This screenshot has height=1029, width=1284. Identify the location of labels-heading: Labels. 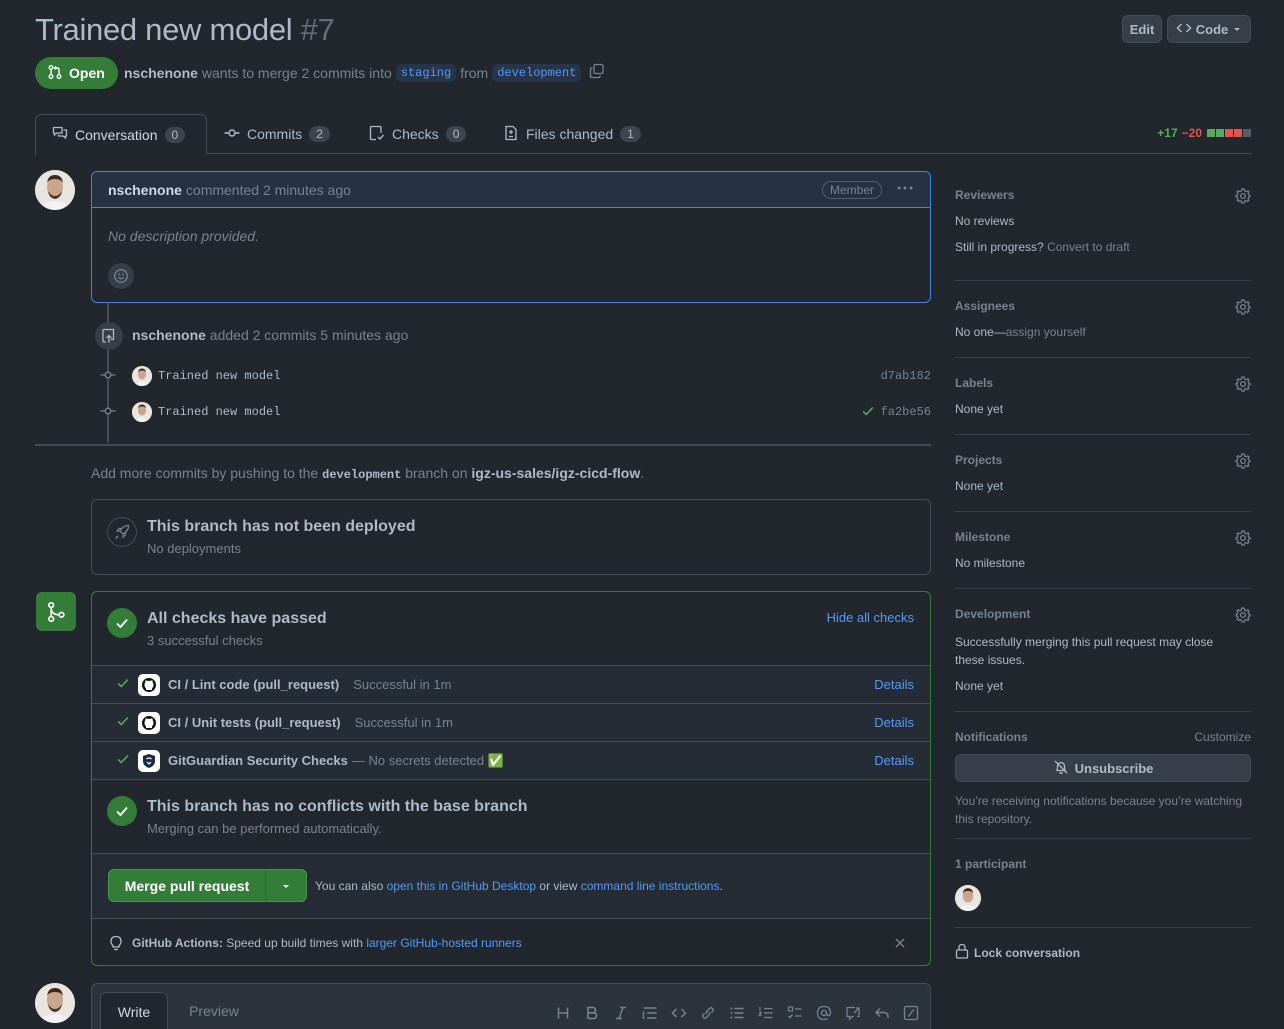
(974, 383).